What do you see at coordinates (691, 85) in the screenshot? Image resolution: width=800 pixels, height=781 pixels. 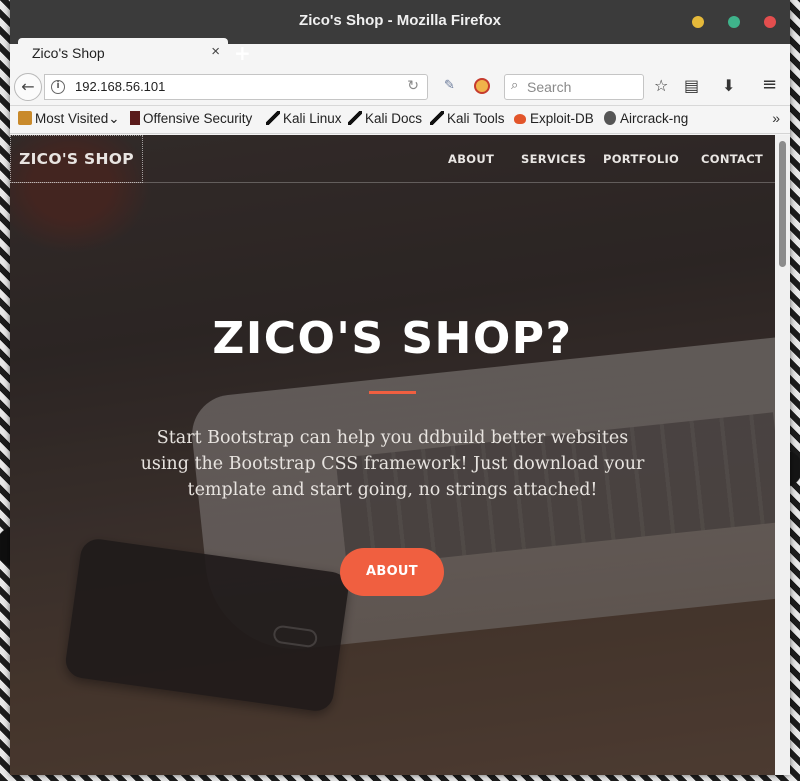 I see `reading-list-icon: ▤` at bounding box center [691, 85].